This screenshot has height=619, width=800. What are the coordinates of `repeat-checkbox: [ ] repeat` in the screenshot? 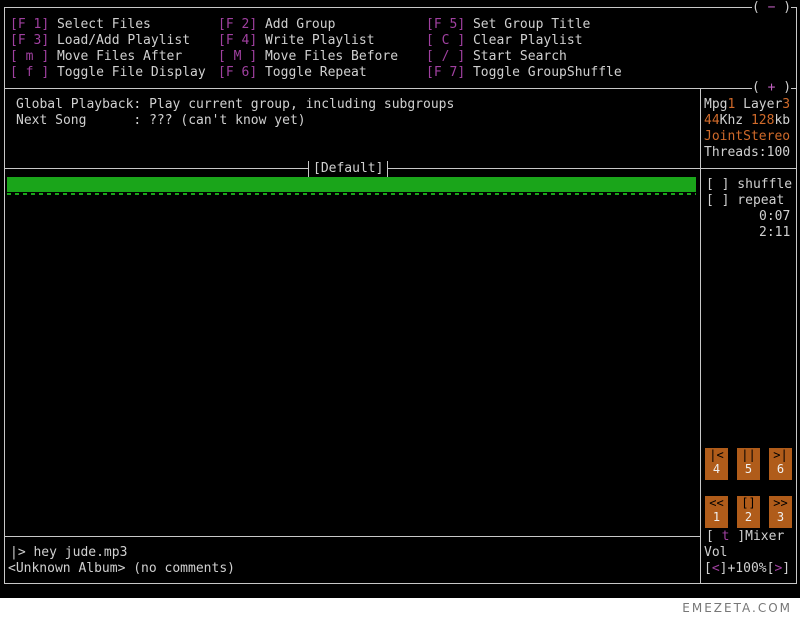 It's located at (745, 201).